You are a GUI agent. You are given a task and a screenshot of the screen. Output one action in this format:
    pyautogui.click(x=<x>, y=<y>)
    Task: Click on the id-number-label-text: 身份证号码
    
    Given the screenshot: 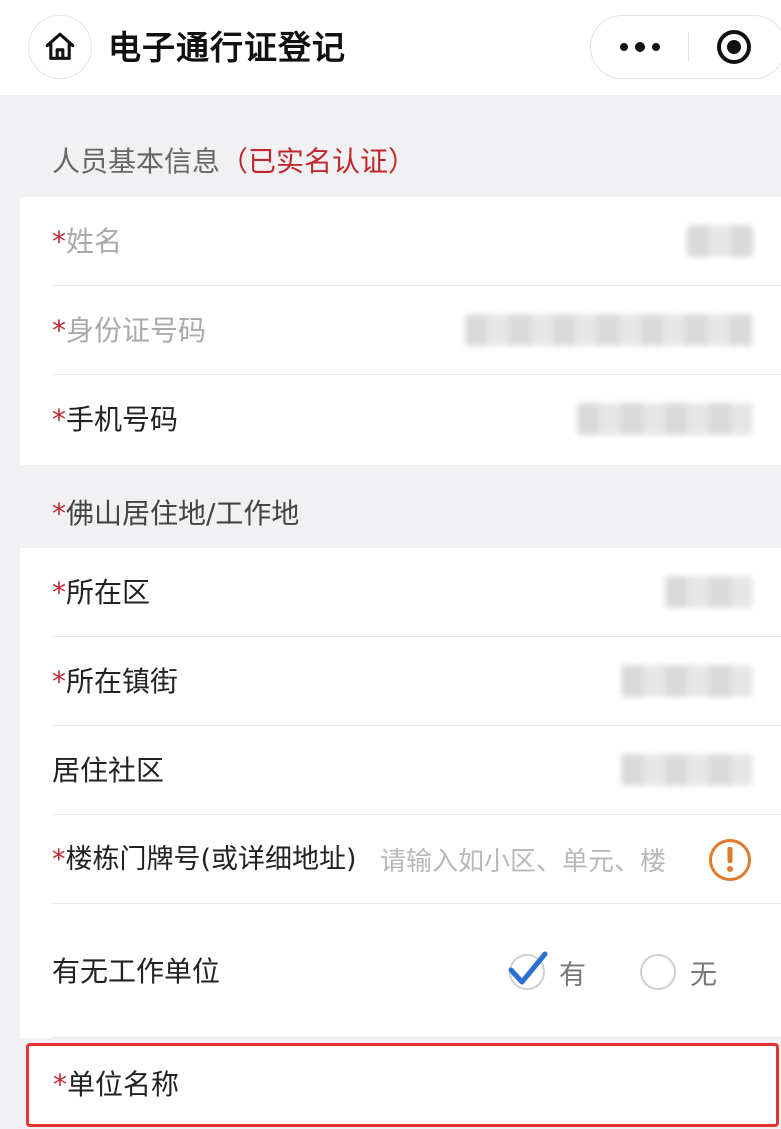 What is the action you would take?
    pyautogui.click(x=136, y=330)
    